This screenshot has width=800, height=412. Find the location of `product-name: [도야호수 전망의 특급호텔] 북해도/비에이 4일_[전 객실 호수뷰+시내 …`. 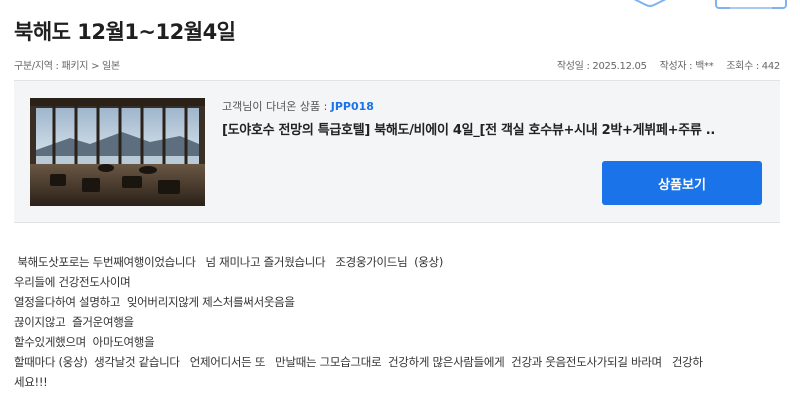

product-name: [도야호수 전망의 특급호텔] 북해도/비에이 4일_[전 객실 호수뷰+시내 … is located at coordinates (477, 128).